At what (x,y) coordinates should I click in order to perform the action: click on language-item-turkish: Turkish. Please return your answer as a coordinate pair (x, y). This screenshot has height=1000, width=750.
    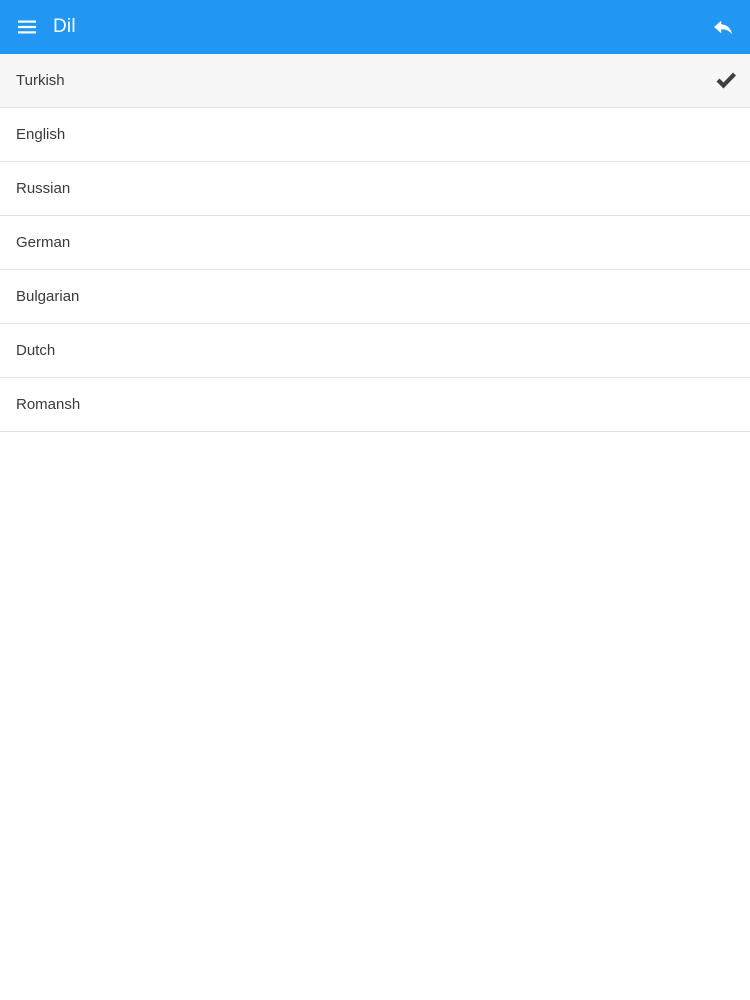
    Looking at the image, I should click on (375, 81).